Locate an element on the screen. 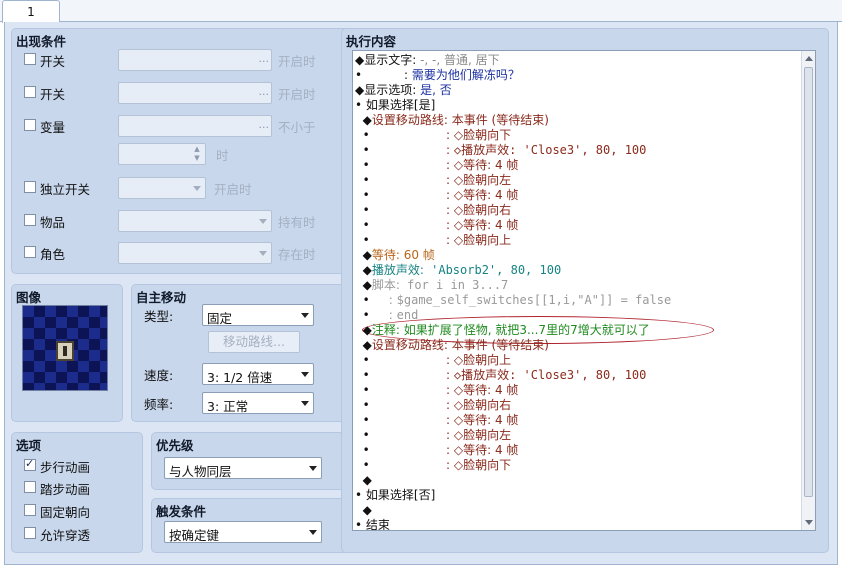 The width and height of the screenshot is (842, 567). direction-fix-checkbox is located at coordinates (30, 510).